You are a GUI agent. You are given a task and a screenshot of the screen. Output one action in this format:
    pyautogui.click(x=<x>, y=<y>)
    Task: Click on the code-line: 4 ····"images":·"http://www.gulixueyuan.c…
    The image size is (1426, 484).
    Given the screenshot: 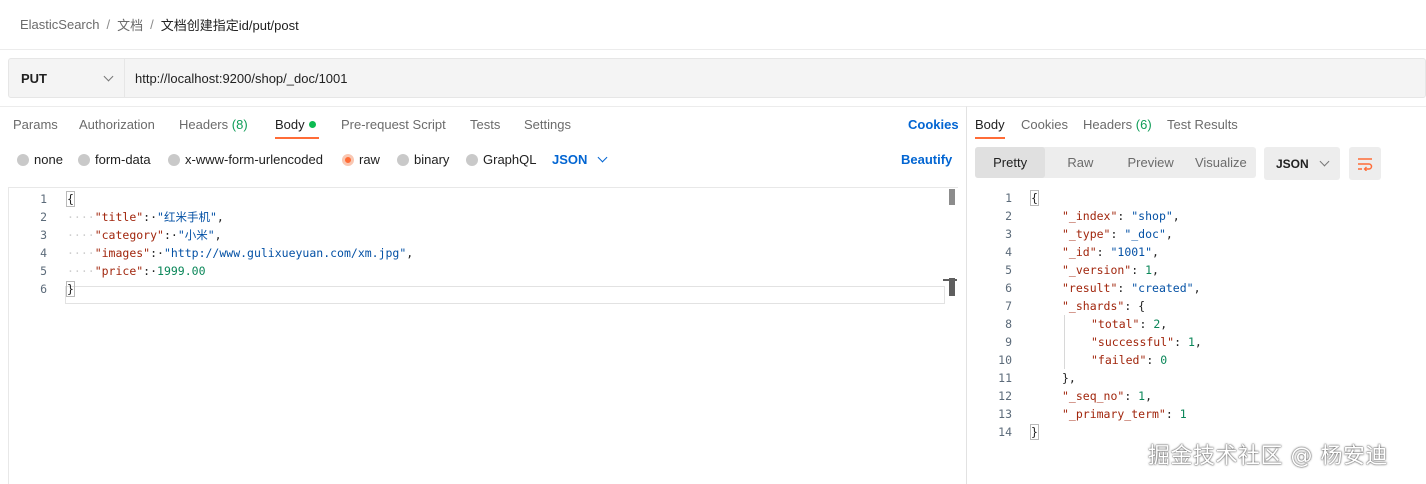 What is the action you would take?
    pyautogui.click(x=483, y=253)
    